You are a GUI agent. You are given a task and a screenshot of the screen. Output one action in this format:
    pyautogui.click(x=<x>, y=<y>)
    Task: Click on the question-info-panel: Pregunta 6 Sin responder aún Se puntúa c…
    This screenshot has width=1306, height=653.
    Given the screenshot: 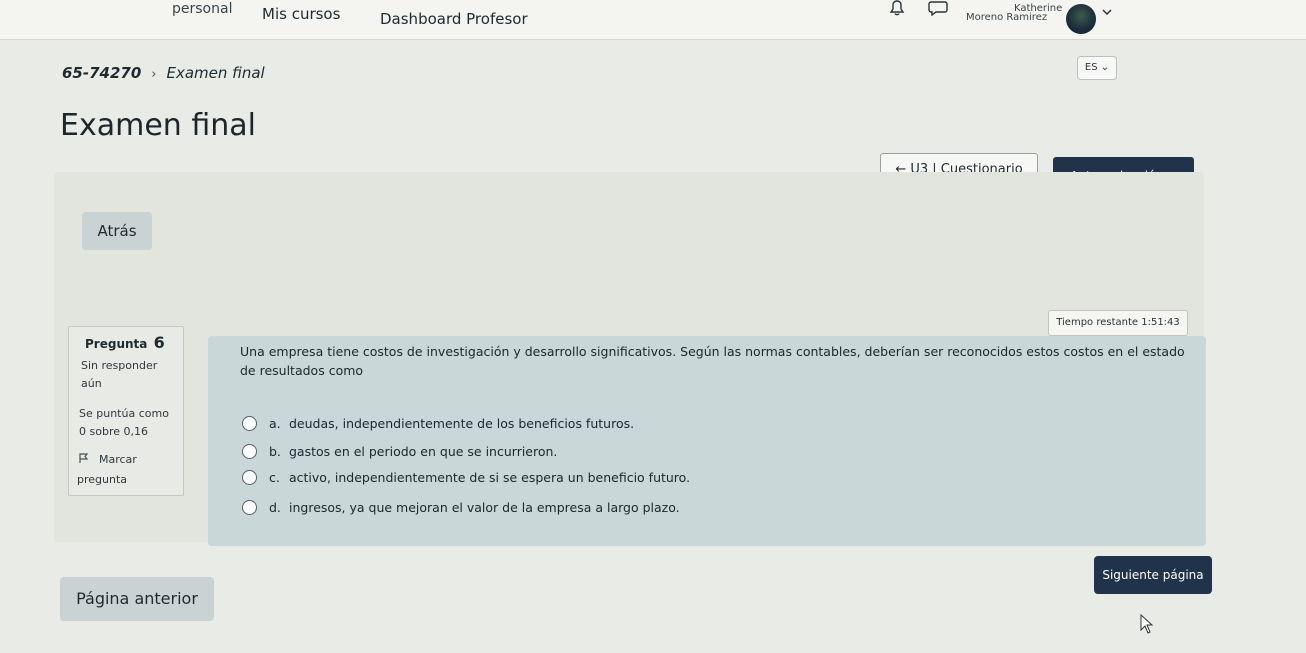 What is the action you would take?
    pyautogui.click(x=126, y=411)
    